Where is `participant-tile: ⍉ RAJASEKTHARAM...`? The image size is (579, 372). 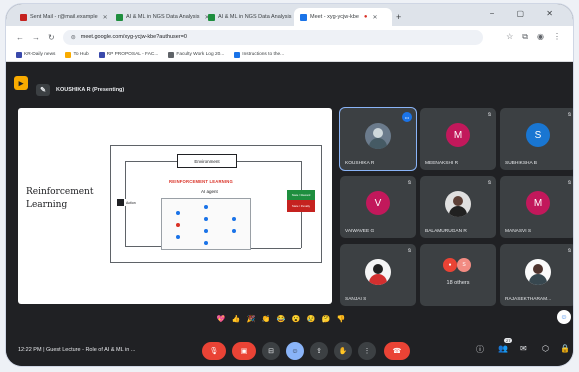
participant-tile: ⍉ RAJASEKTHARAM... is located at coordinates (536, 275).